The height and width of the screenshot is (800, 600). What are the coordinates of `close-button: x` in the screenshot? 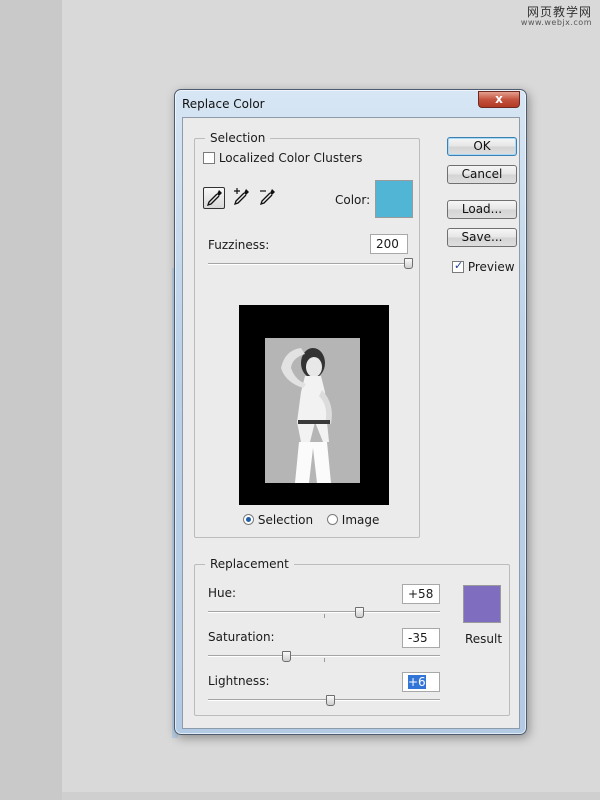 It's located at (499, 99).